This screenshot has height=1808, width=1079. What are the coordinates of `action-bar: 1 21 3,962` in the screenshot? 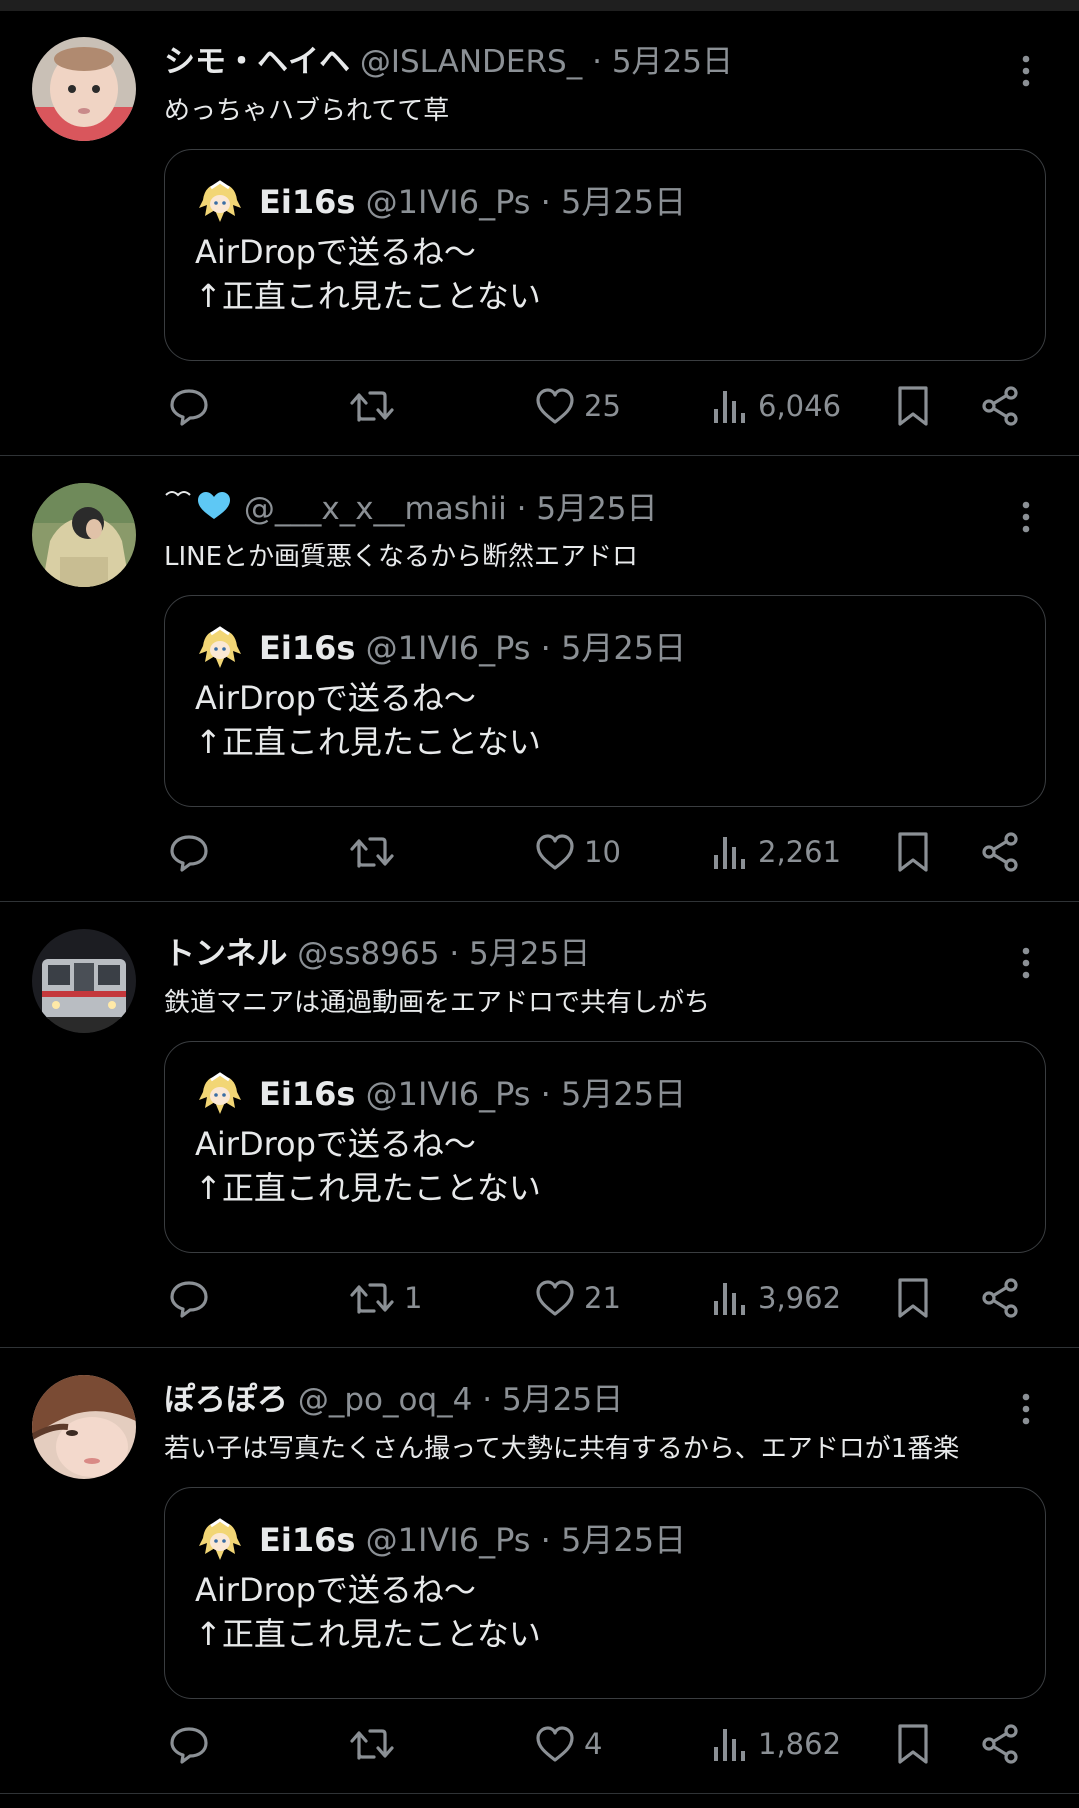 It's located at (539, 1298).